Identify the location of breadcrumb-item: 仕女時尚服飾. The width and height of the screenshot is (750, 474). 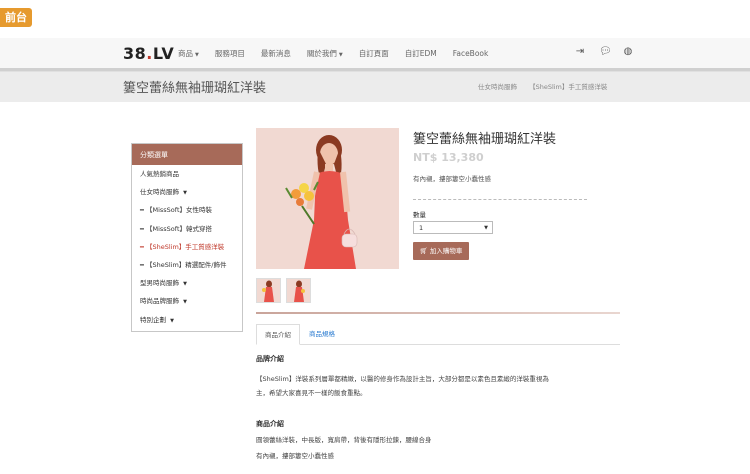
(497, 87).